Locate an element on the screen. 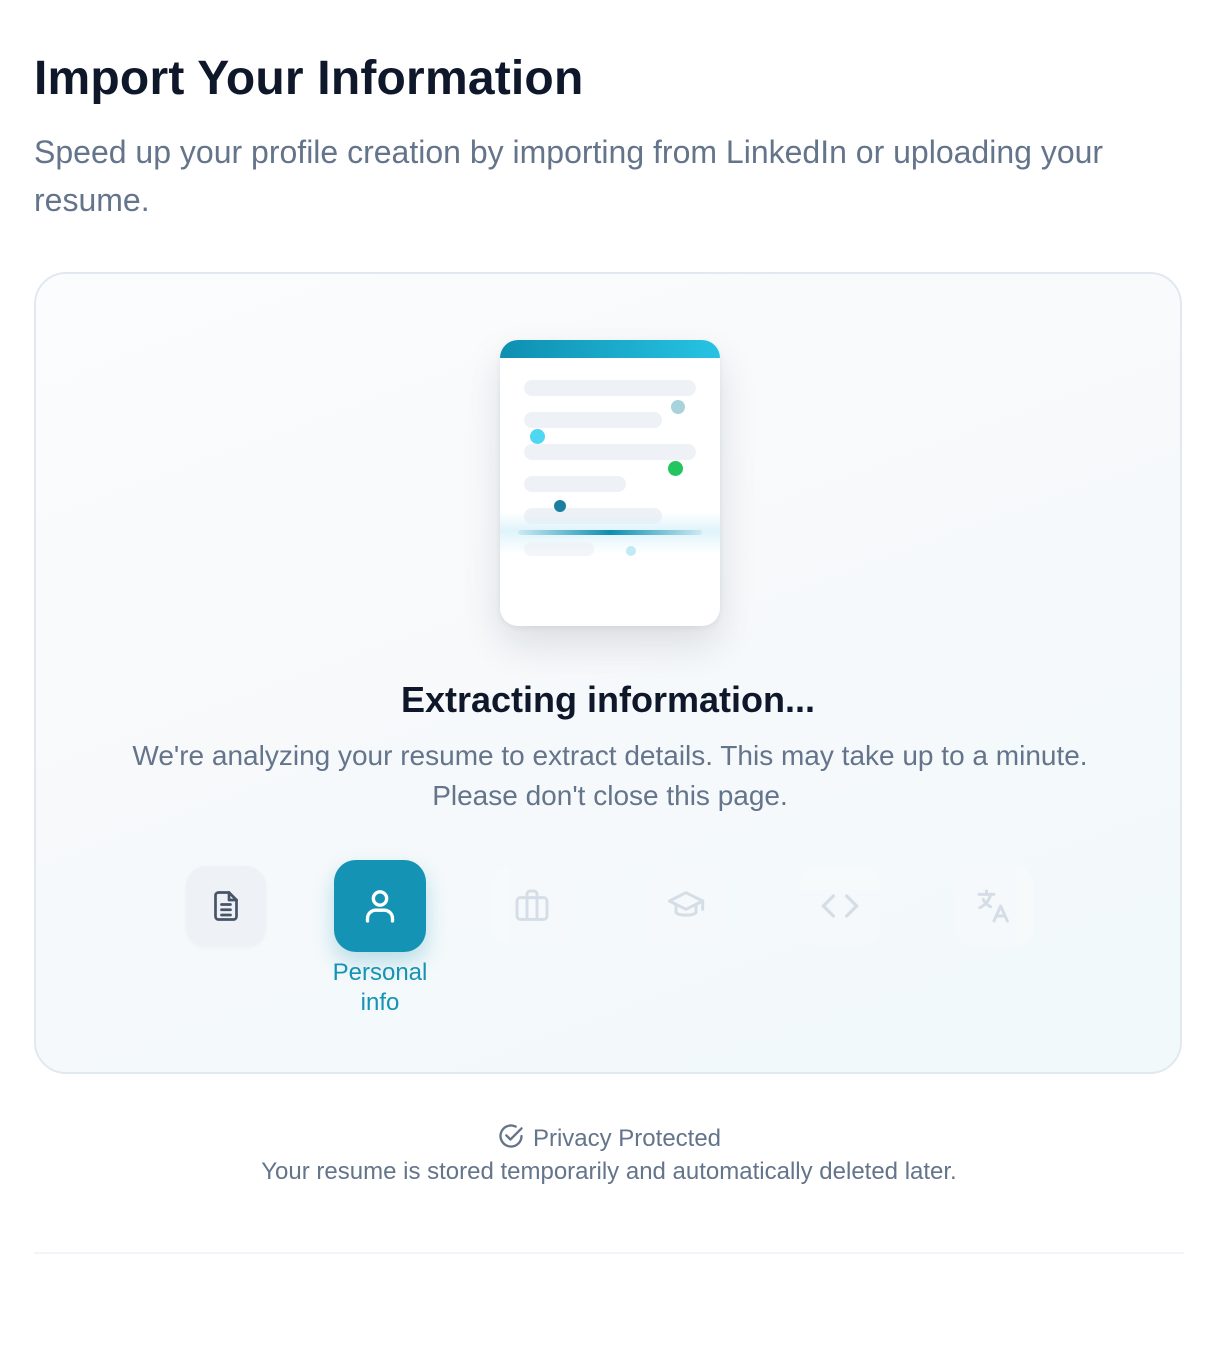  step-education is located at coordinates (686, 906).